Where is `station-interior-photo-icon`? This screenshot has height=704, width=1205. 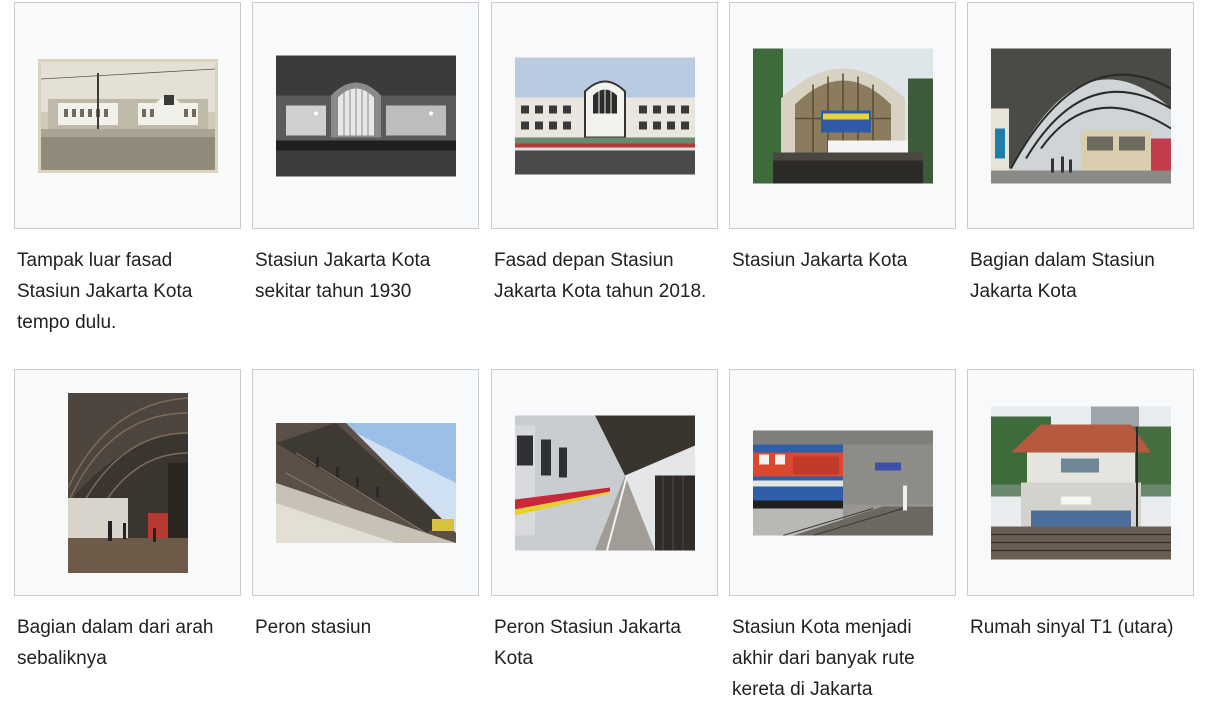 station-interior-photo-icon is located at coordinates (1080, 115).